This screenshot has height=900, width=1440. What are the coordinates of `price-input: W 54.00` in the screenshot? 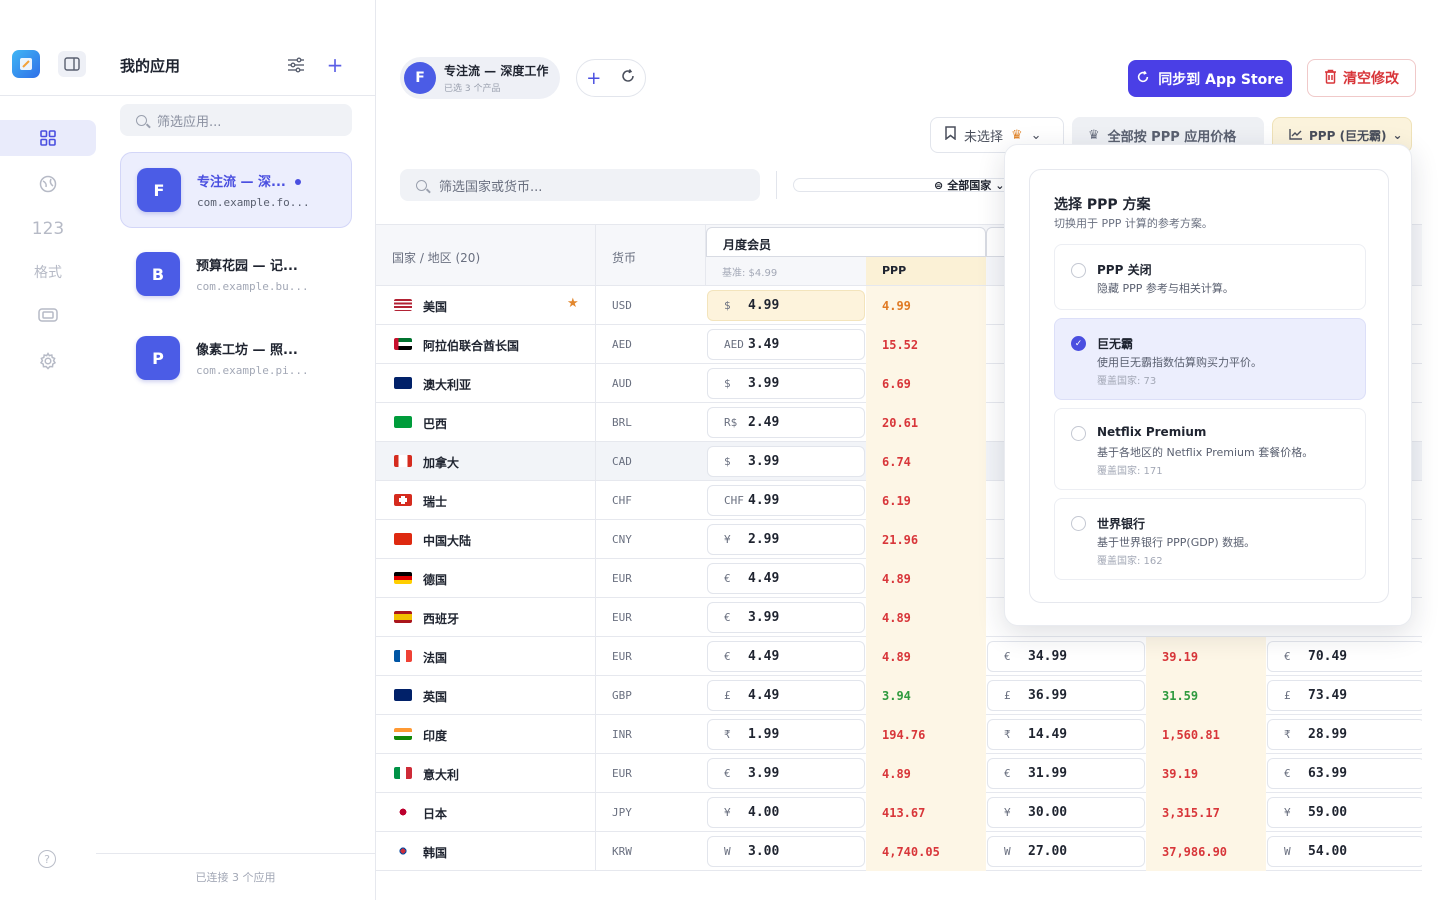 It's located at (1344, 851).